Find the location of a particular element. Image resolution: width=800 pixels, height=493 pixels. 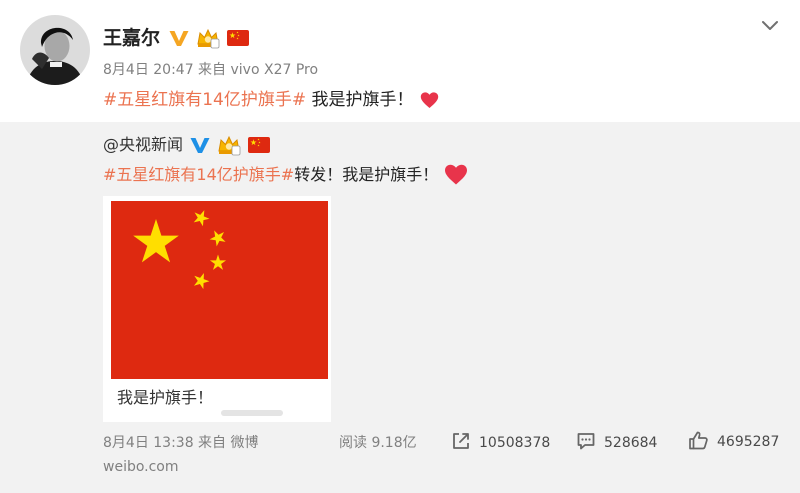

repost-text: #五星红旗有14亿护旗手# 转发！我是护旗手！ is located at coordinates (285, 175).